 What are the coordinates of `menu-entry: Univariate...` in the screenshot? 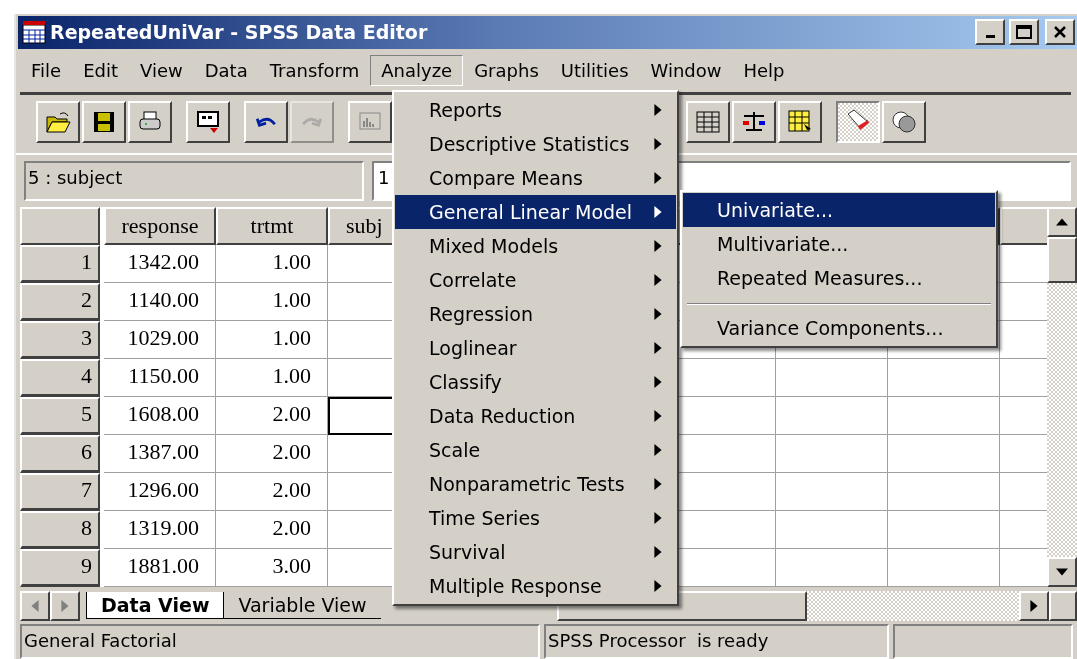 It's located at (839, 210).